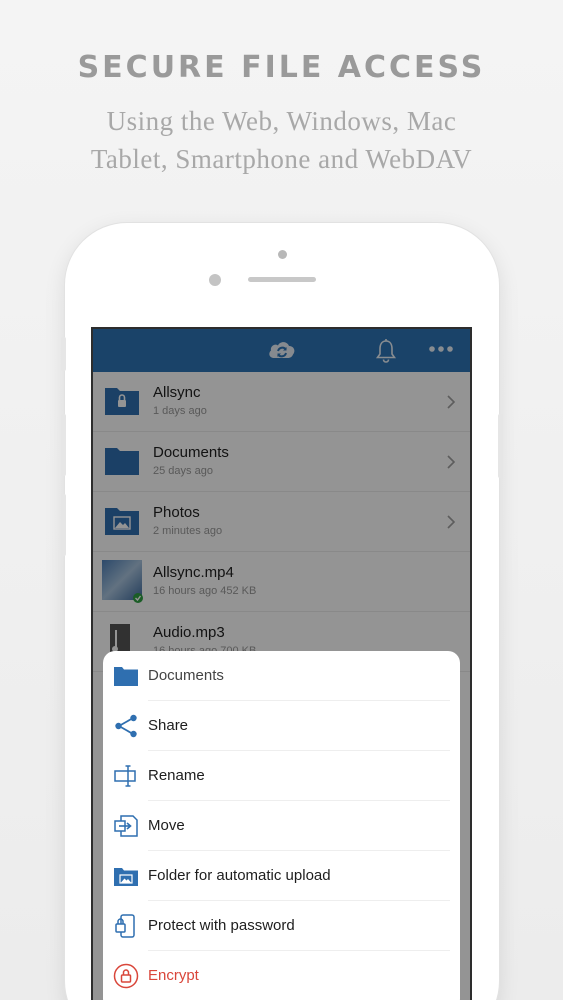 This screenshot has height=1000, width=563. Describe the element at coordinates (63, 525) in the screenshot. I see `phone-volume-down-button` at that location.